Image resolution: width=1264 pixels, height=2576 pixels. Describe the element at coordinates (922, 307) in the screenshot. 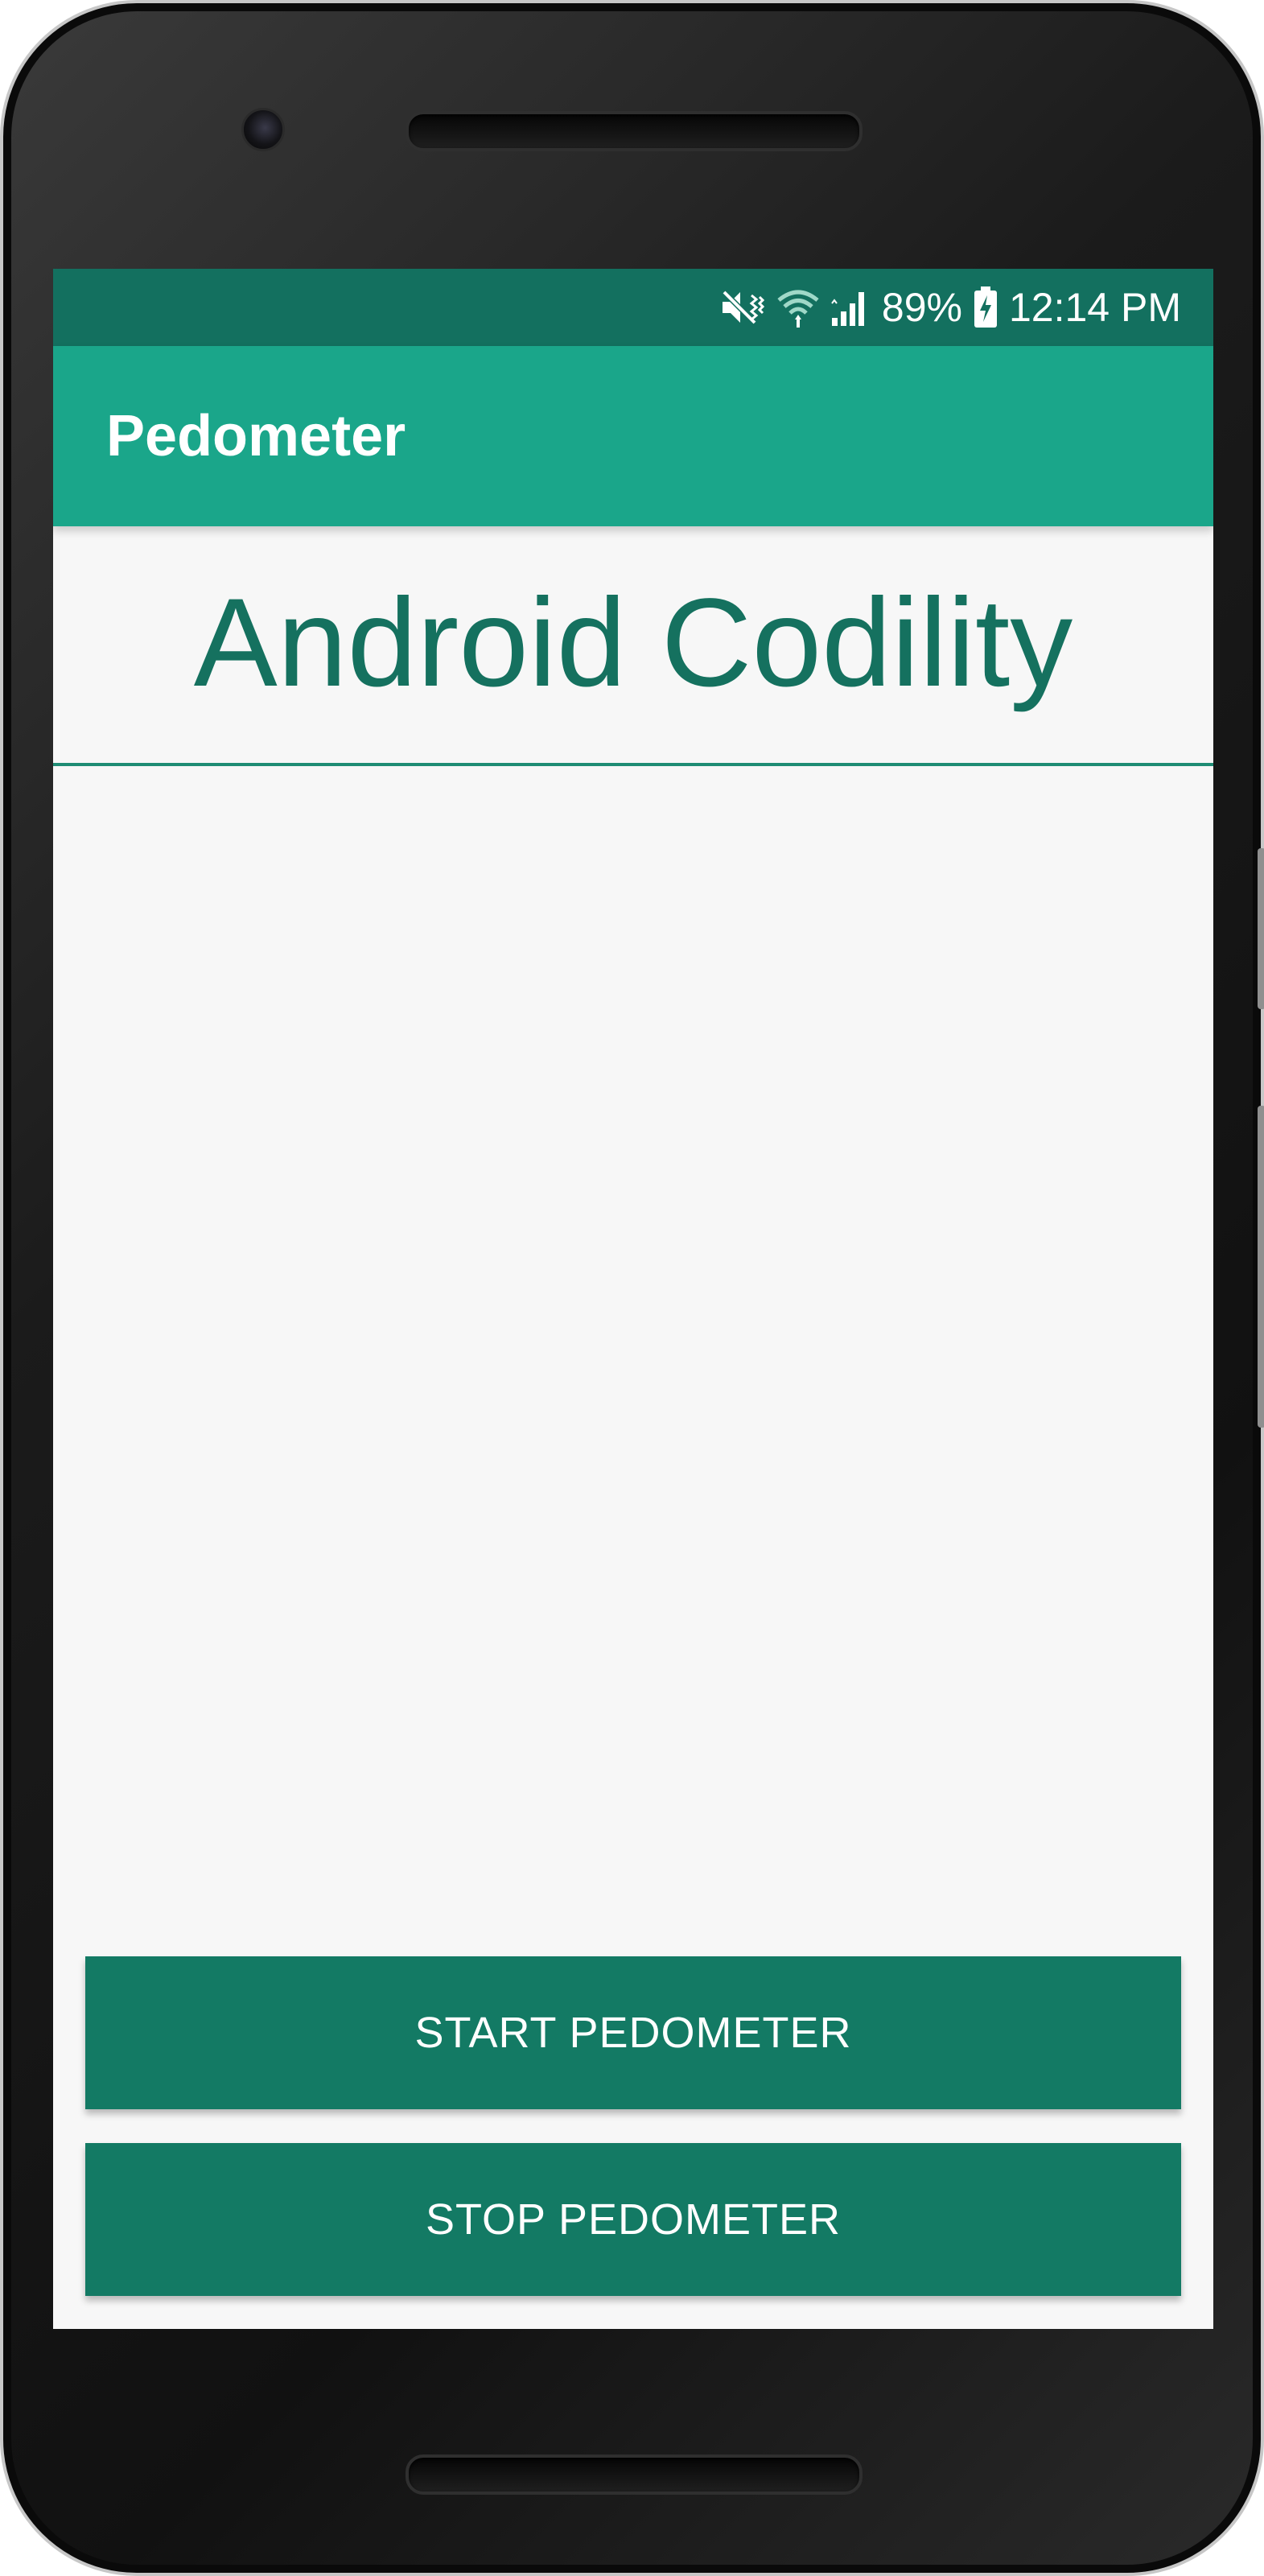

I see `battery-percent: 89%` at that location.